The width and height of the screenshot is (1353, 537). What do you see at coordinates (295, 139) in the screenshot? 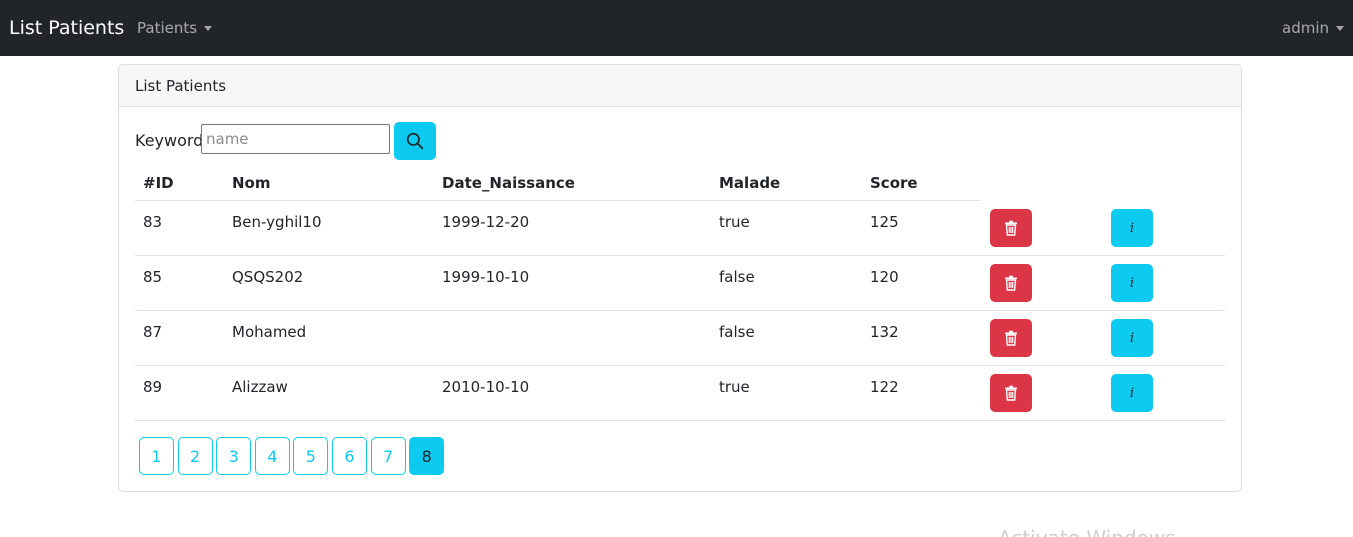
I see `keyword-search-input` at bounding box center [295, 139].